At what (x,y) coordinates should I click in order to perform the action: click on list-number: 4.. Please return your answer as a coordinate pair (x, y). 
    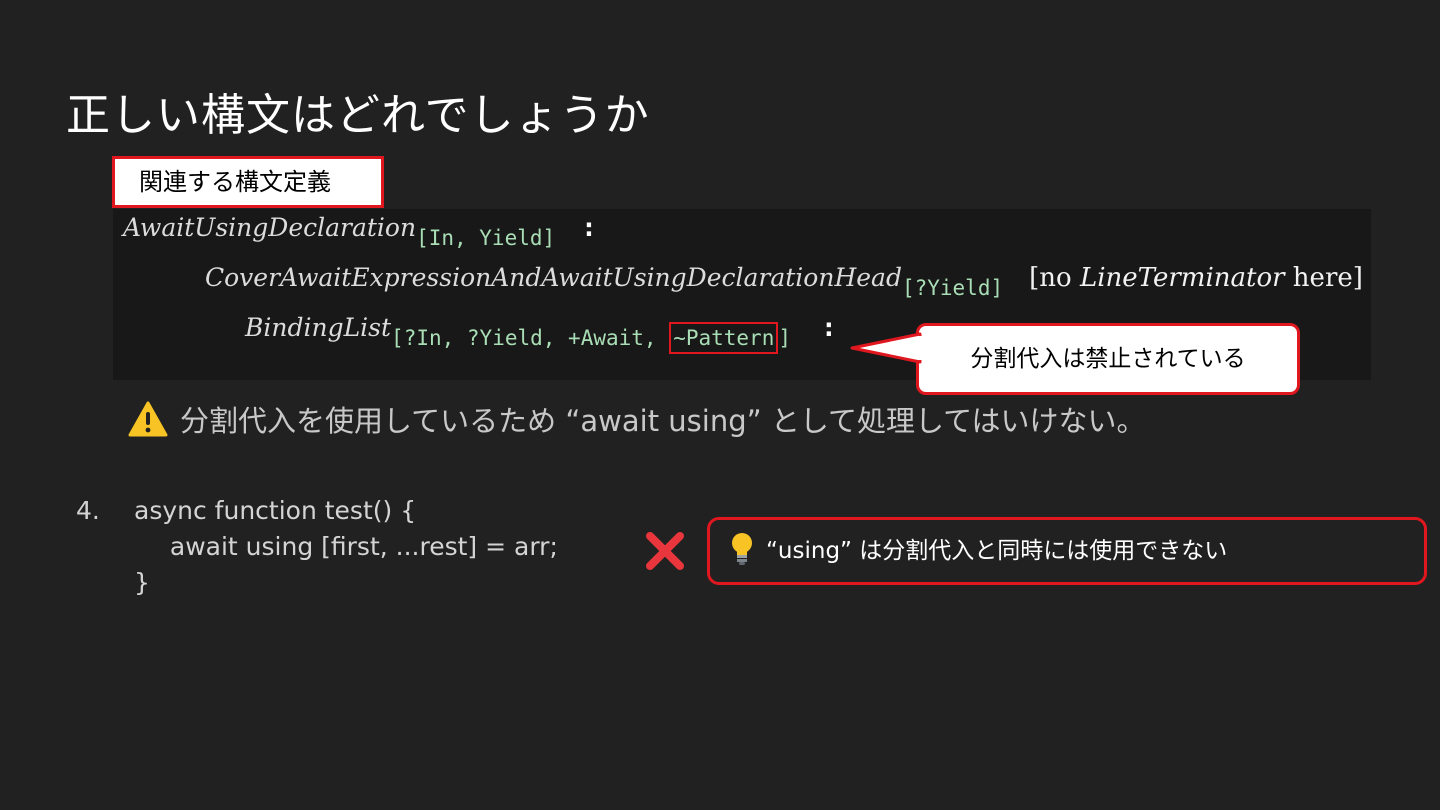
    Looking at the image, I should click on (88, 510).